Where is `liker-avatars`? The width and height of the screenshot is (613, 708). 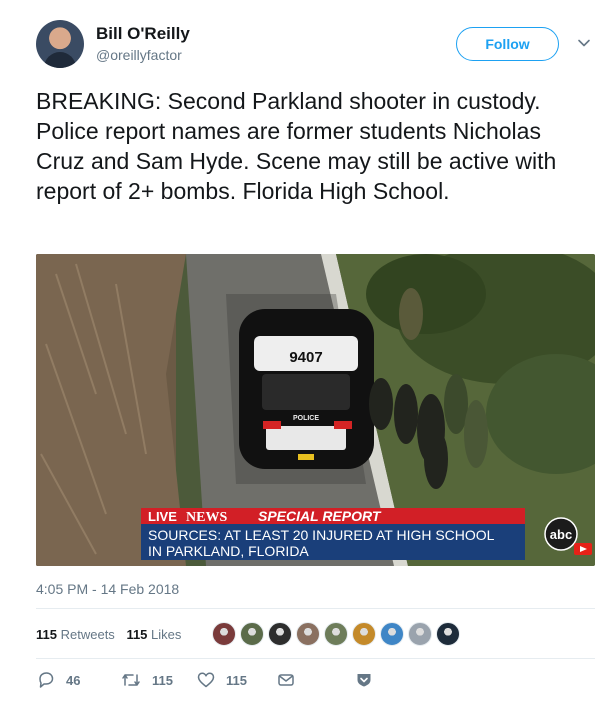 liker-avatars is located at coordinates (338, 635).